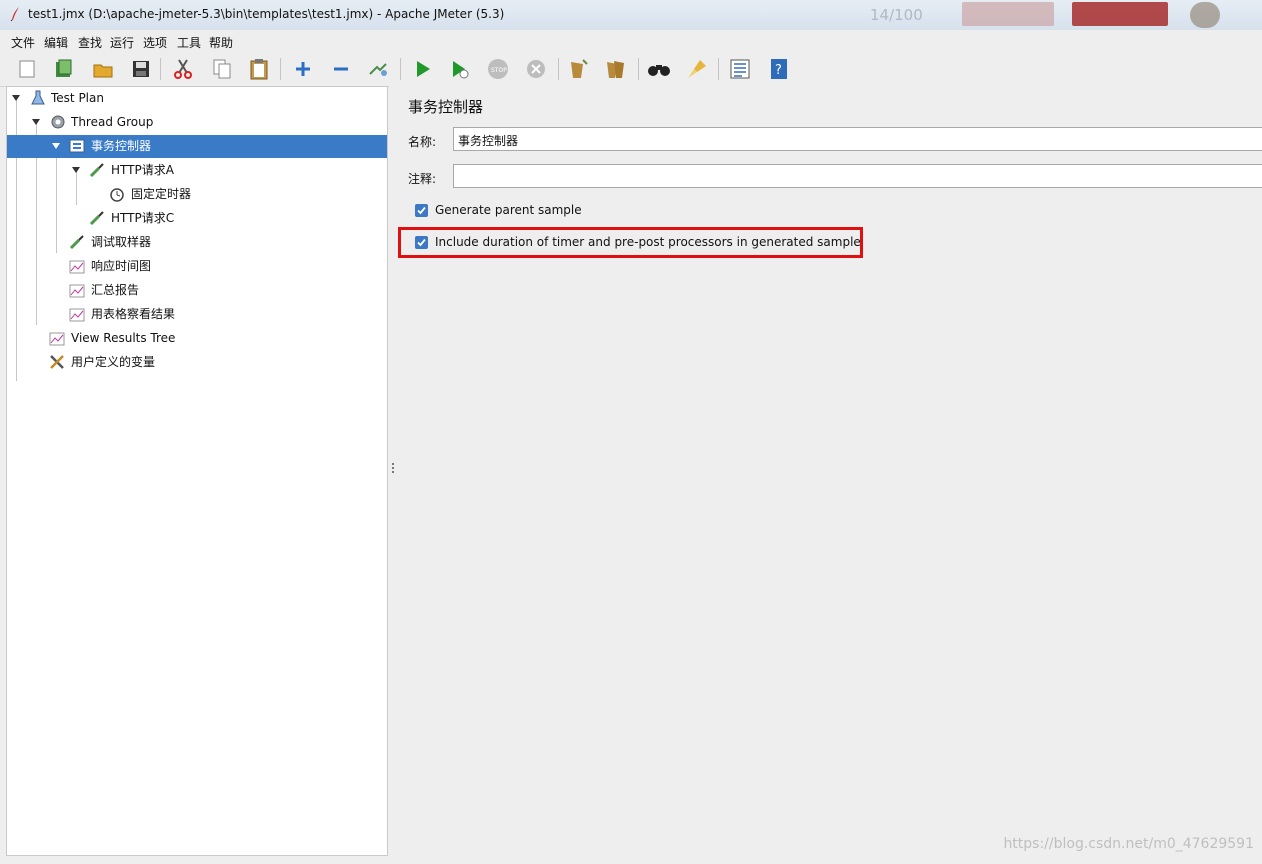  What do you see at coordinates (58, 122) in the screenshot?
I see `gear-icon` at bounding box center [58, 122].